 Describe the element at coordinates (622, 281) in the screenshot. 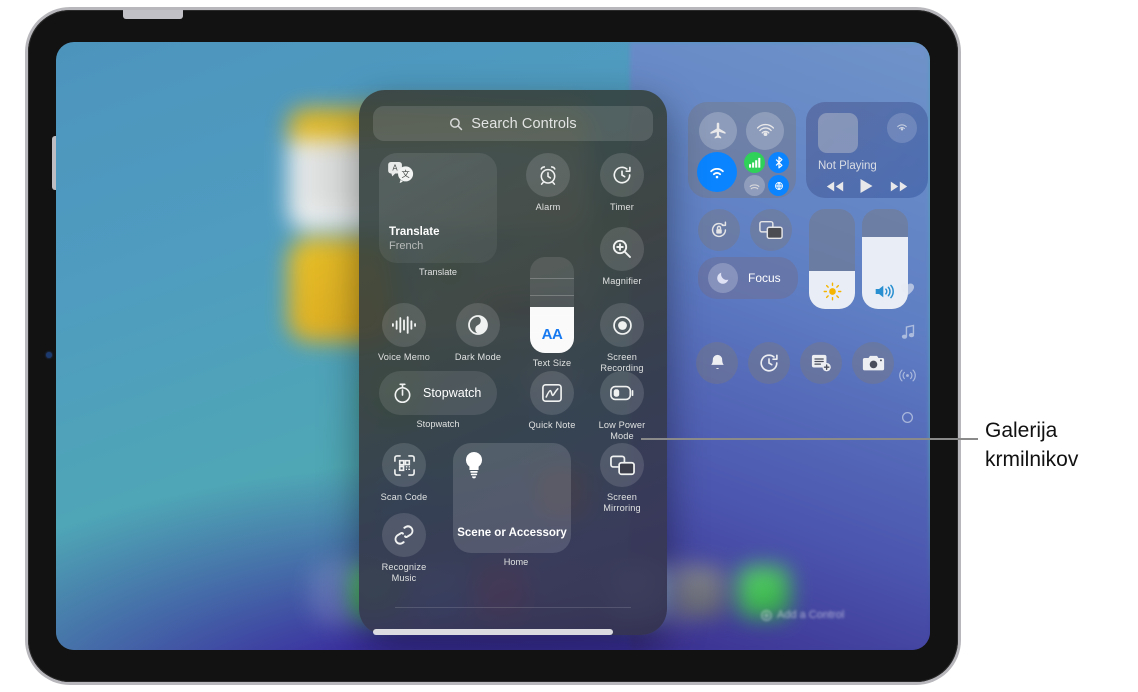

I see `gallery-item-label-magnifier: Magnifier` at that location.